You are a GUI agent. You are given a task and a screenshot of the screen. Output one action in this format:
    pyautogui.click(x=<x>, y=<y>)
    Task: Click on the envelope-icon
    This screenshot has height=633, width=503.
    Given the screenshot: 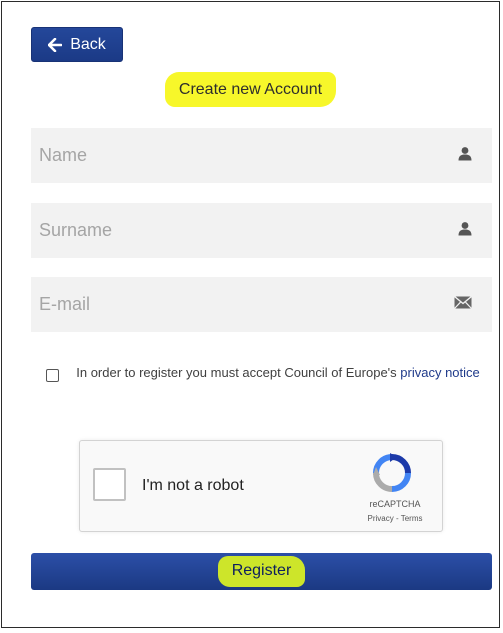 What is the action you would take?
    pyautogui.click(x=463, y=304)
    